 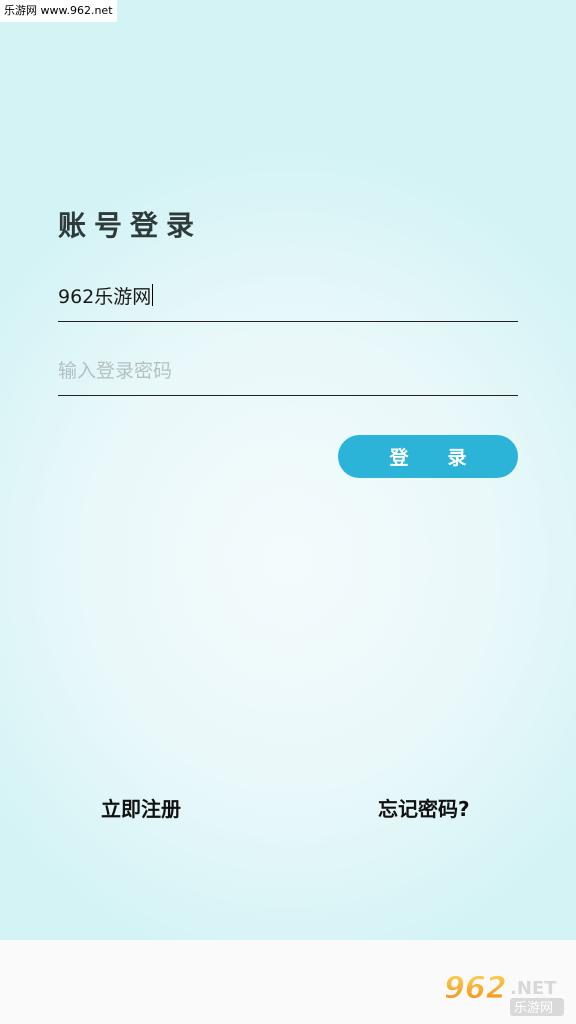 I want to click on text-cursor, so click(x=153, y=295).